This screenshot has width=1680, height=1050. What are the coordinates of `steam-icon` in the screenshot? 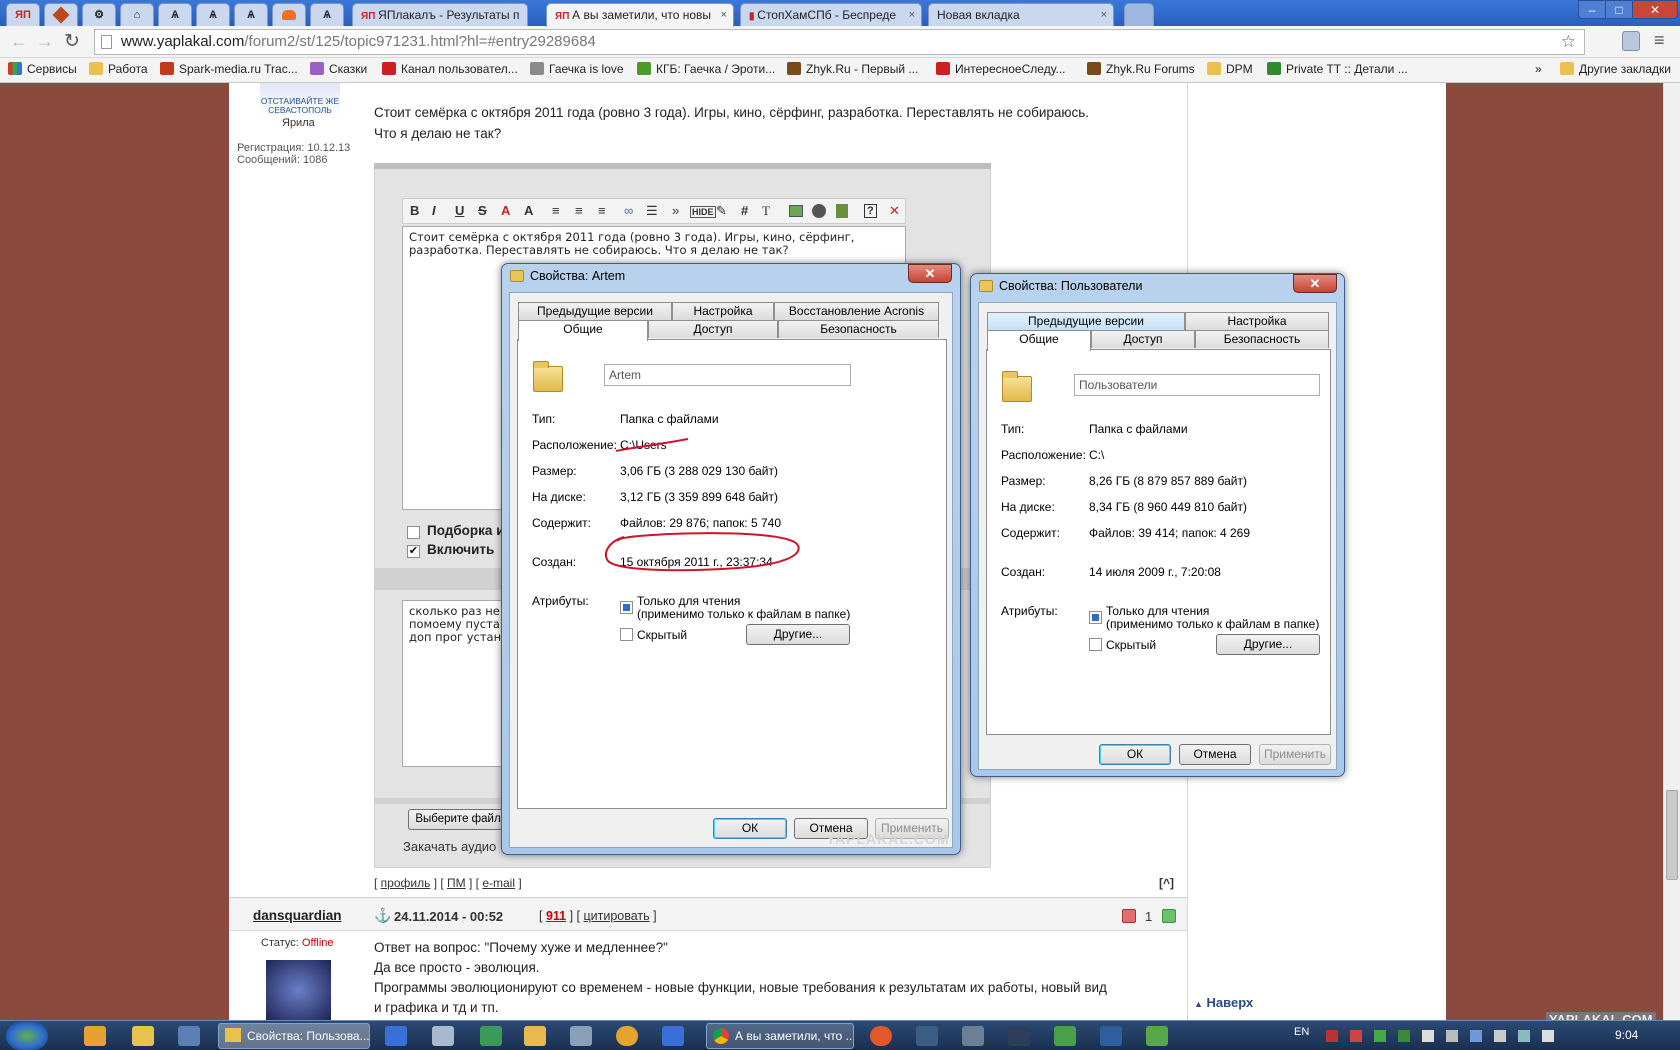 It's located at (927, 1036).